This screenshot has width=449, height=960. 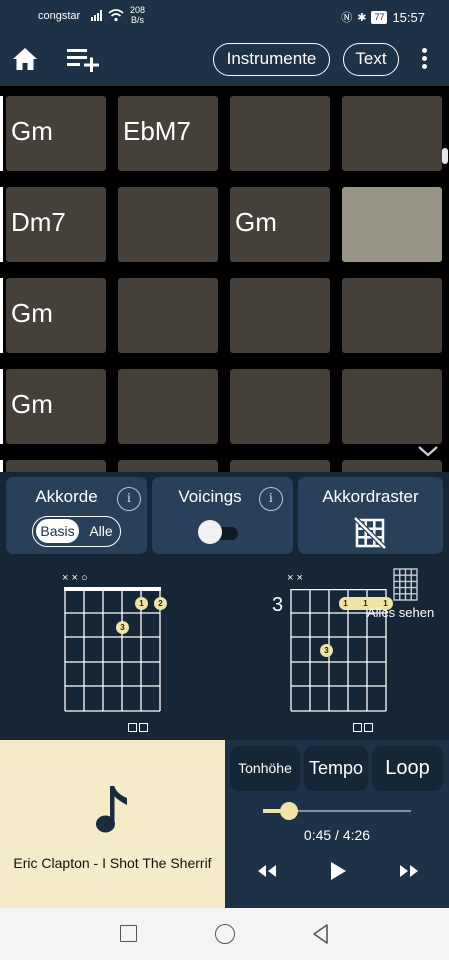 I want to click on more-menu-icon, so click(x=424, y=60).